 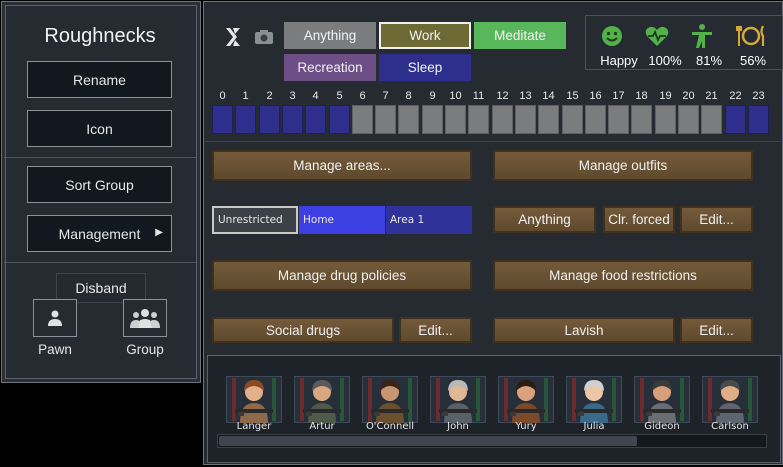 I want to click on scrollbar-thumb, so click(x=428, y=441).